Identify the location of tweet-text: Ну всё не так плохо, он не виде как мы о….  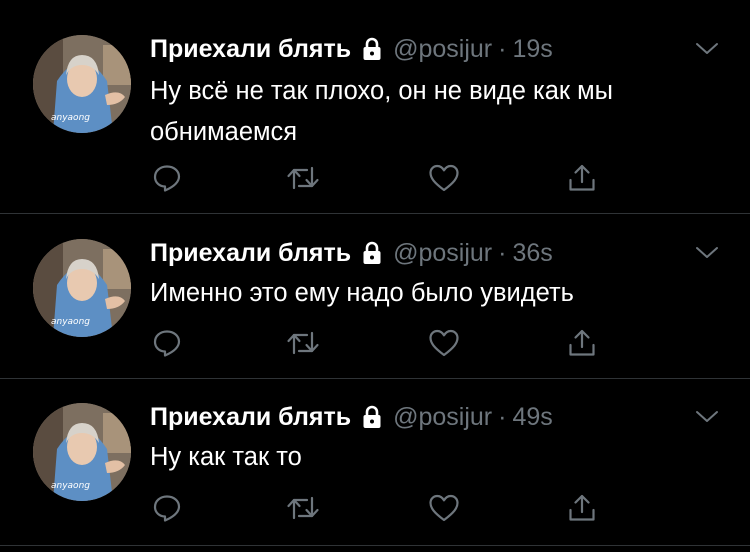
(382, 111).